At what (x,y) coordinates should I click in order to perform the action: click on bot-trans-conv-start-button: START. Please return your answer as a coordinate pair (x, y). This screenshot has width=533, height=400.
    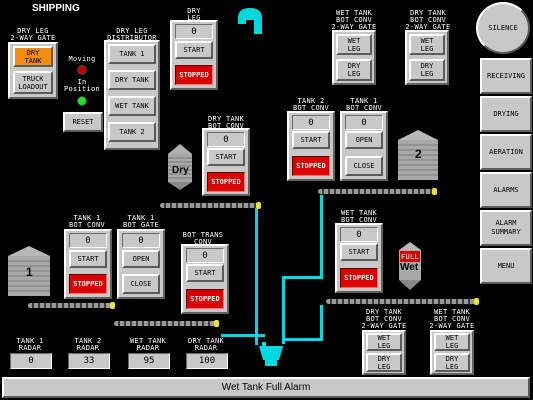
    Looking at the image, I should click on (205, 273).